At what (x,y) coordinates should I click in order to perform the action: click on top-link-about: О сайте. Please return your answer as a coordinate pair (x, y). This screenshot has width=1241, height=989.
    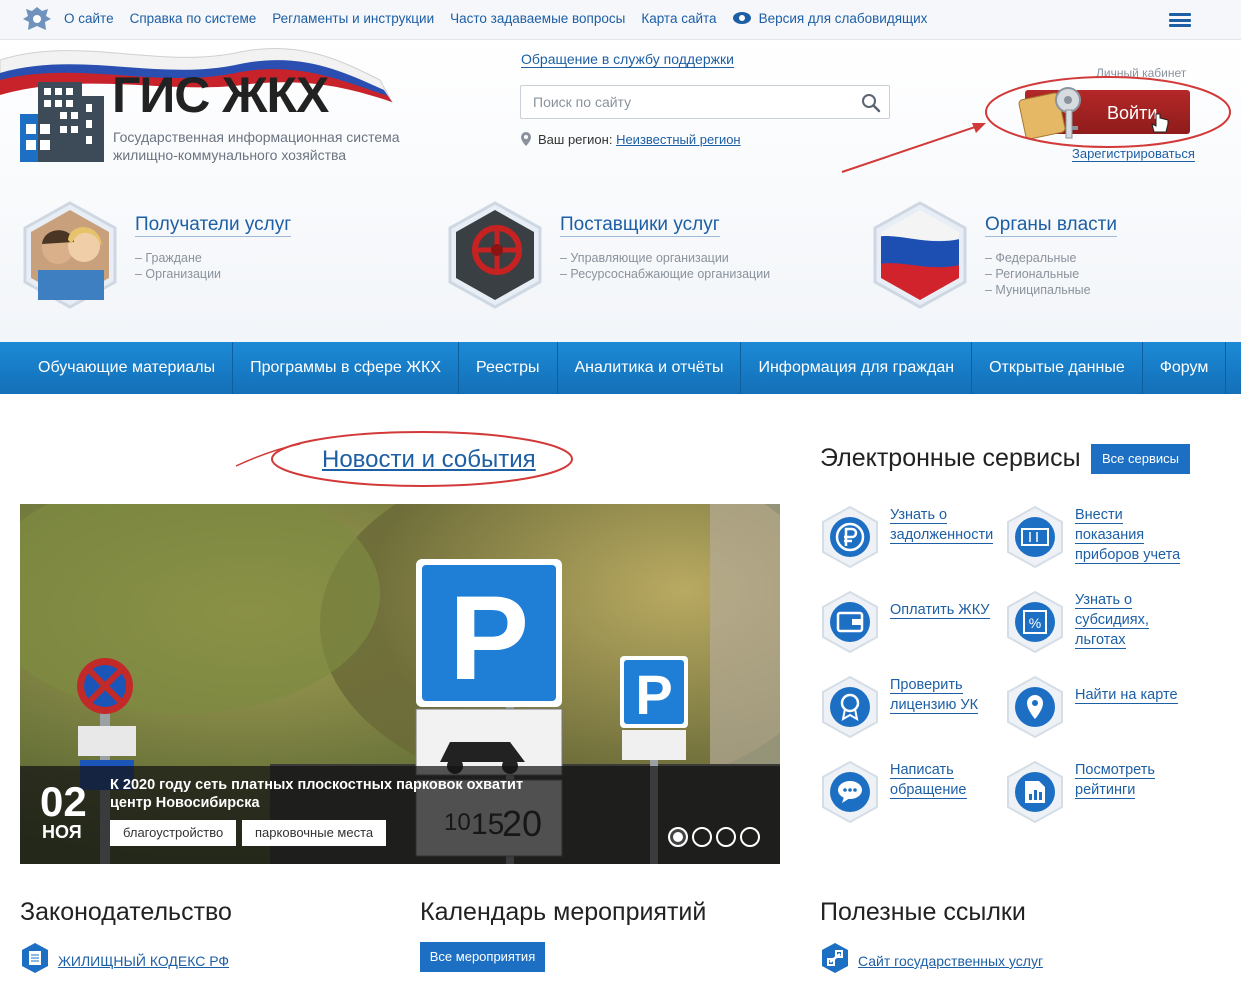
    Looking at the image, I should click on (89, 18).